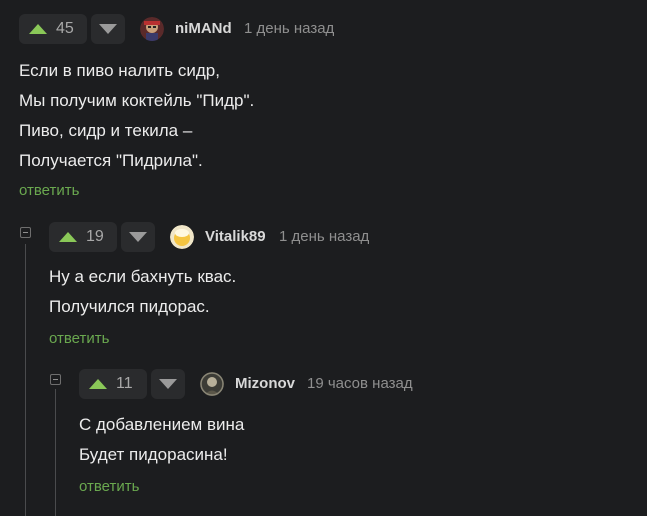  What do you see at coordinates (153, 454) in the screenshot?
I see `comment-line: Будет пидорасина!` at bounding box center [153, 454].